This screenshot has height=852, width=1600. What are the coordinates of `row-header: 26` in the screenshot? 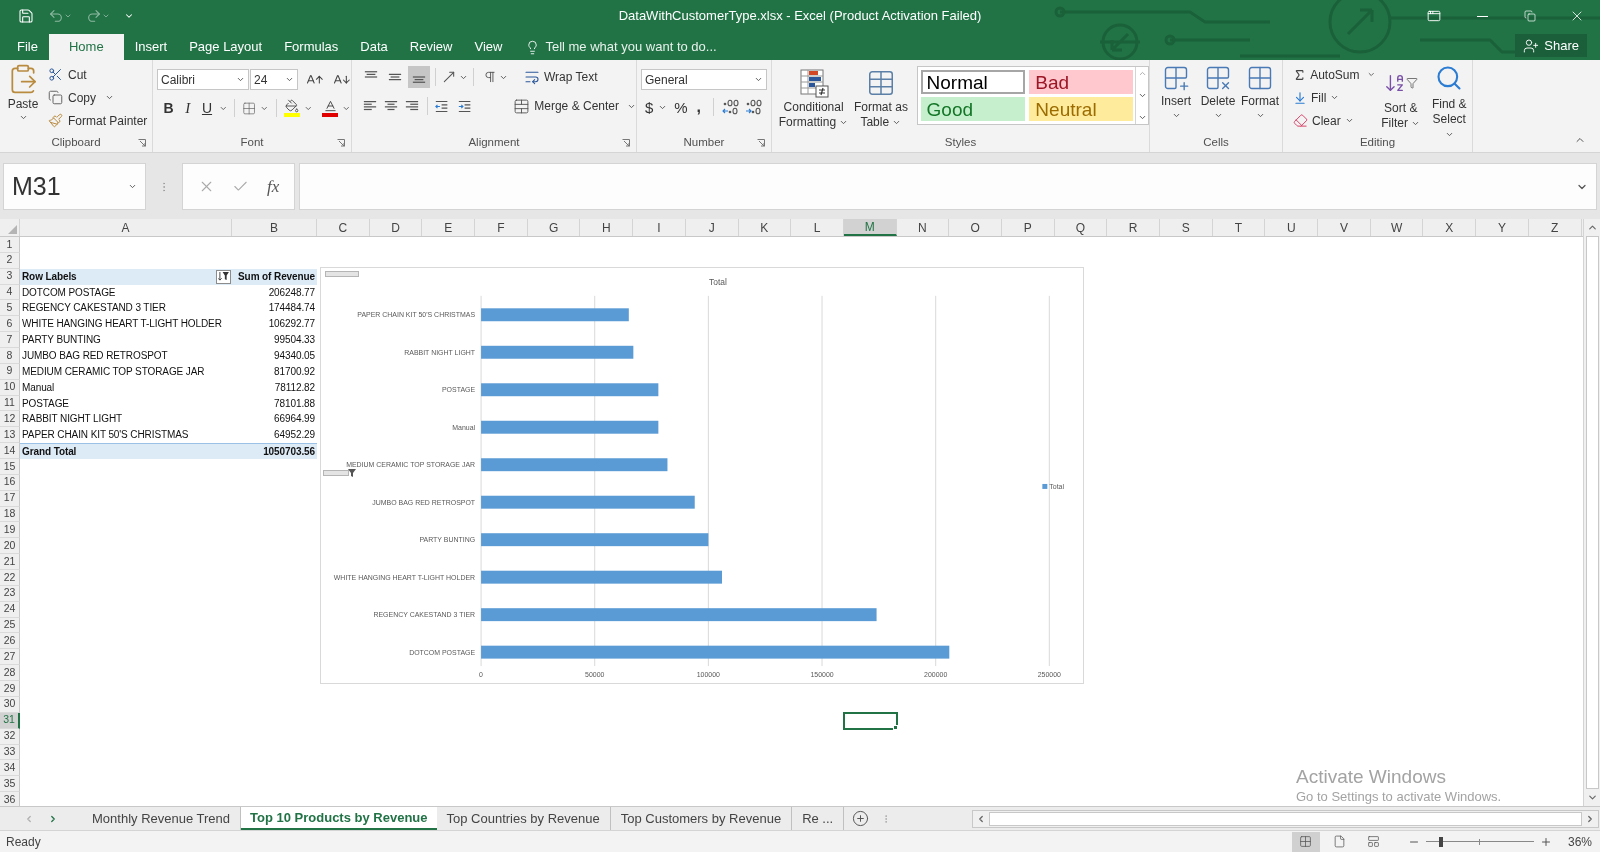 It's located at (10, 641).